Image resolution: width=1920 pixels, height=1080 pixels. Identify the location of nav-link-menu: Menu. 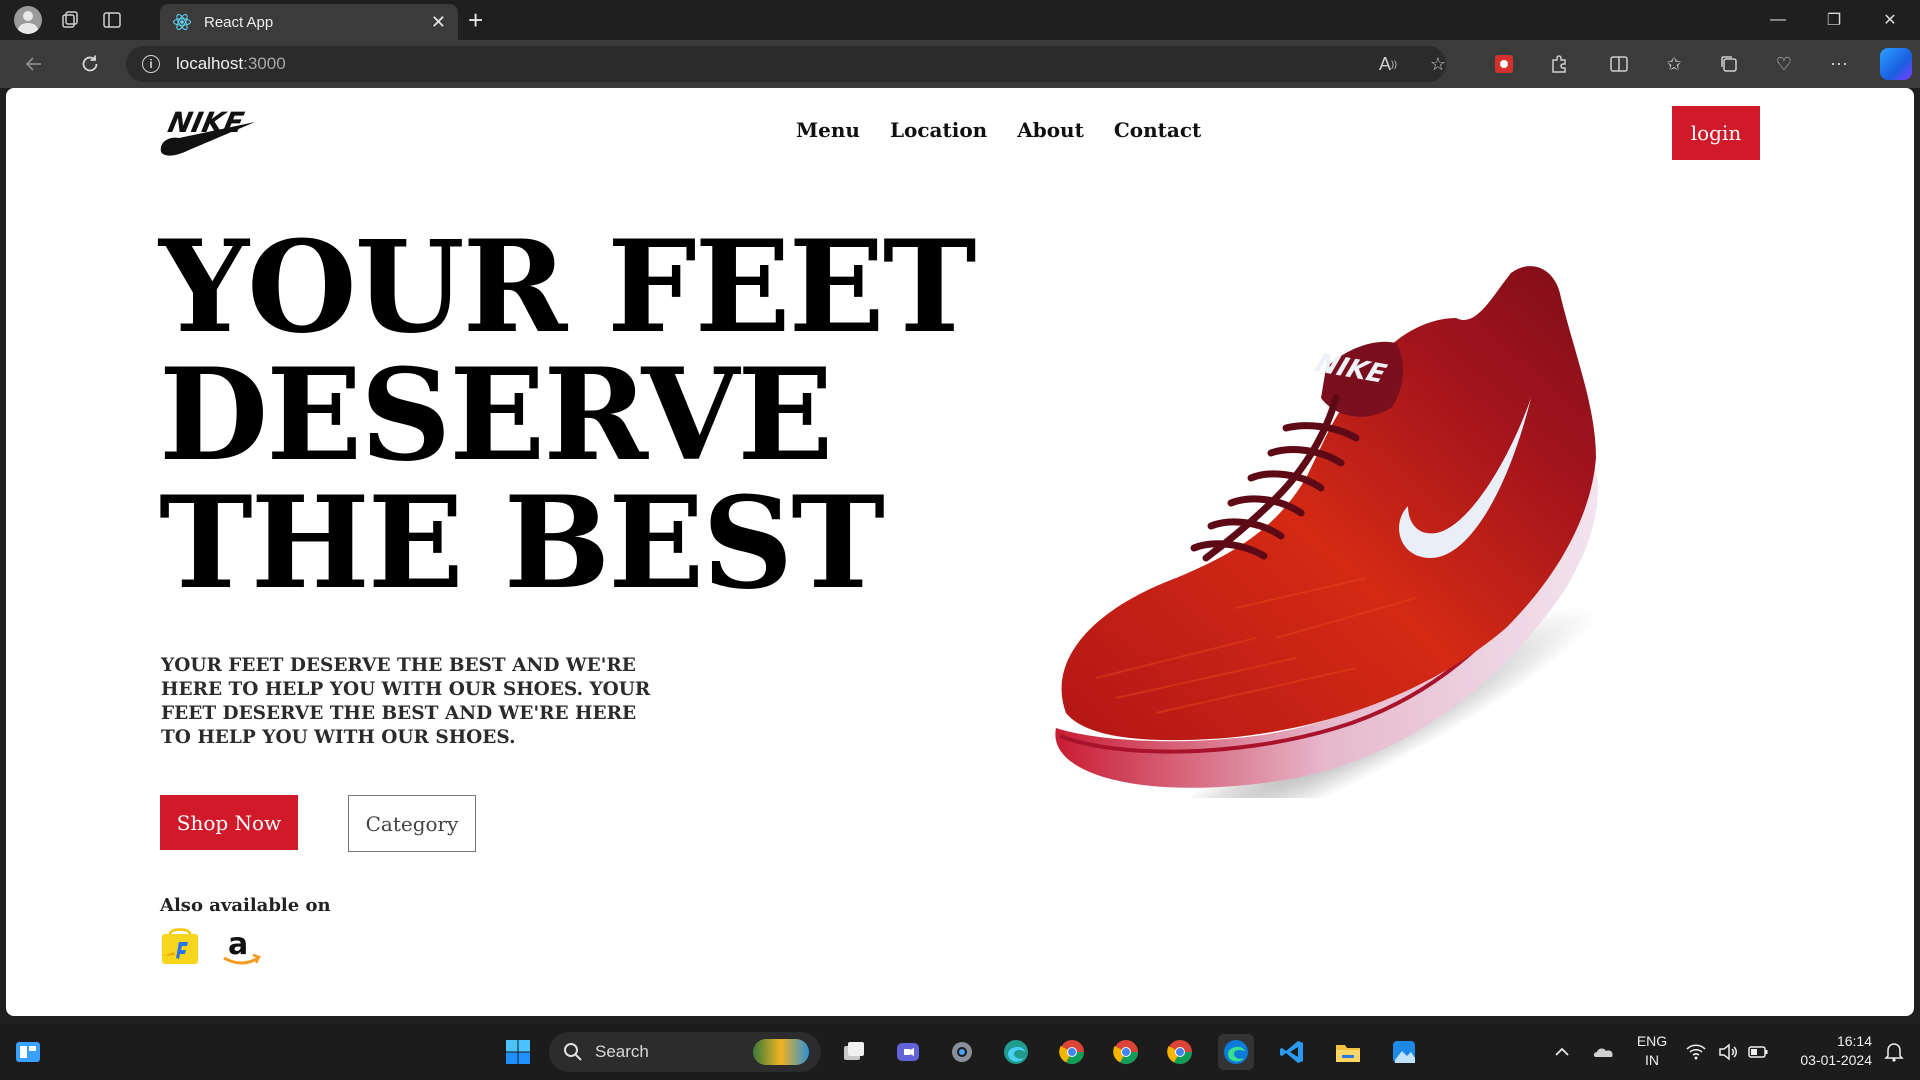
(828, 130).